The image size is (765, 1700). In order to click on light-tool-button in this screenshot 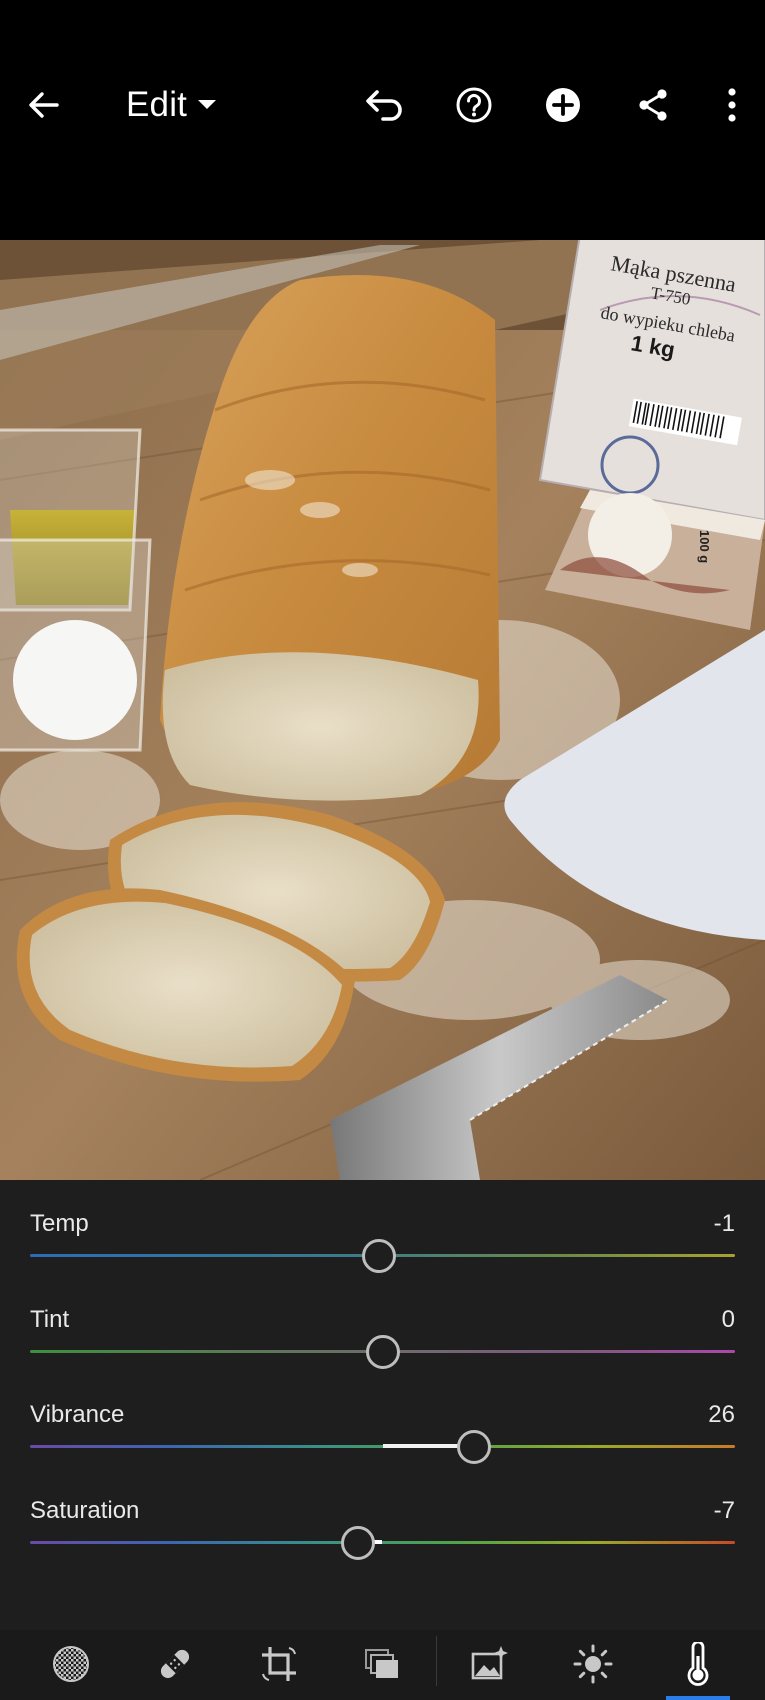, I will do `click(593, 1664)`.